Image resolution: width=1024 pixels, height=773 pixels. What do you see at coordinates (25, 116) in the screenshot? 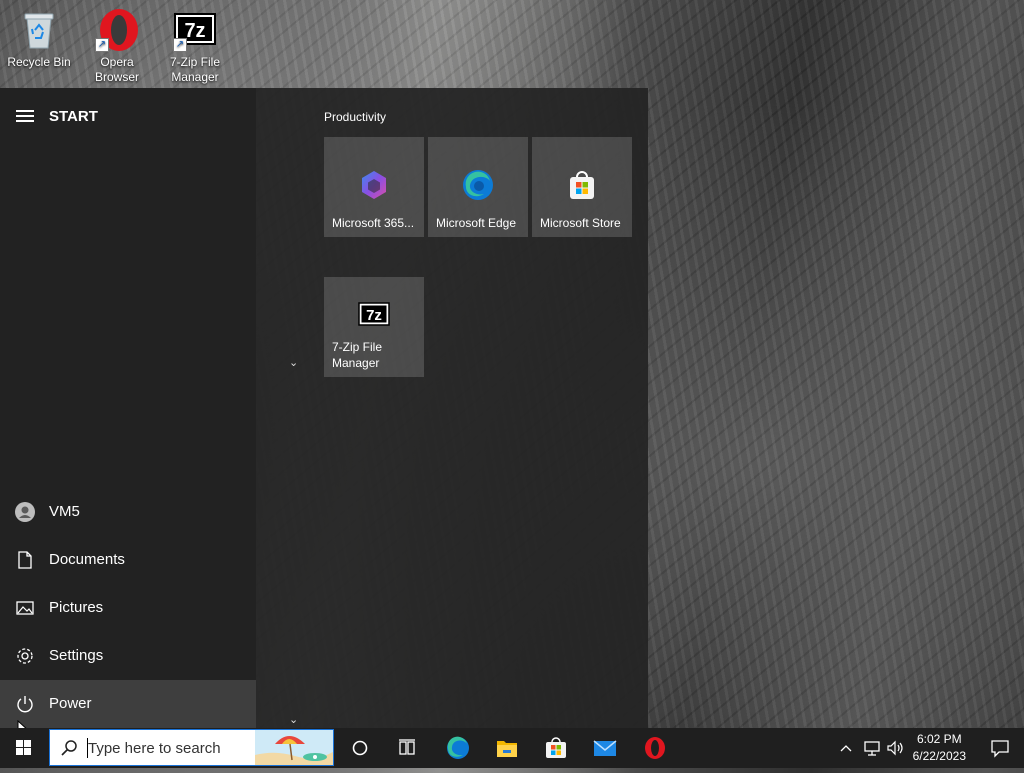
I see `hamburger-menu-icon` at bounding box center [25, 116].